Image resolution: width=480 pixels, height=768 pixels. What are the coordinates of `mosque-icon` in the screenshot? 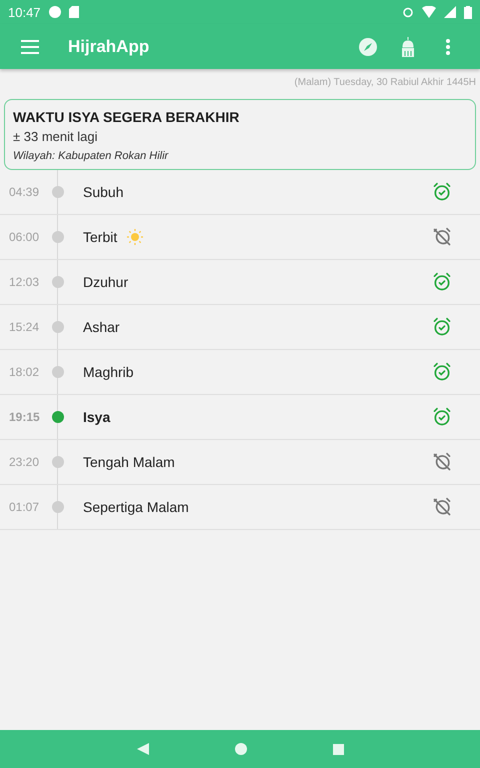 It's located at (408, 46).